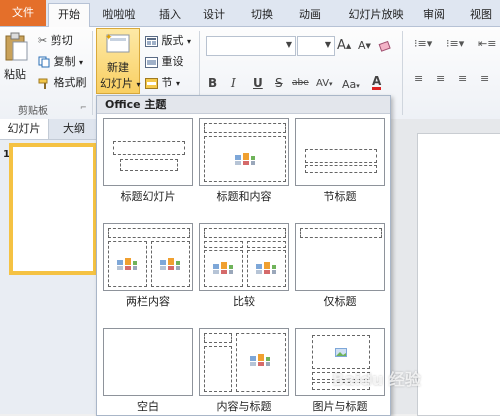 Image resolution: width=500 pixels, height=416 pixels. I want to click on layout-label: 比较, so click(244, 301).